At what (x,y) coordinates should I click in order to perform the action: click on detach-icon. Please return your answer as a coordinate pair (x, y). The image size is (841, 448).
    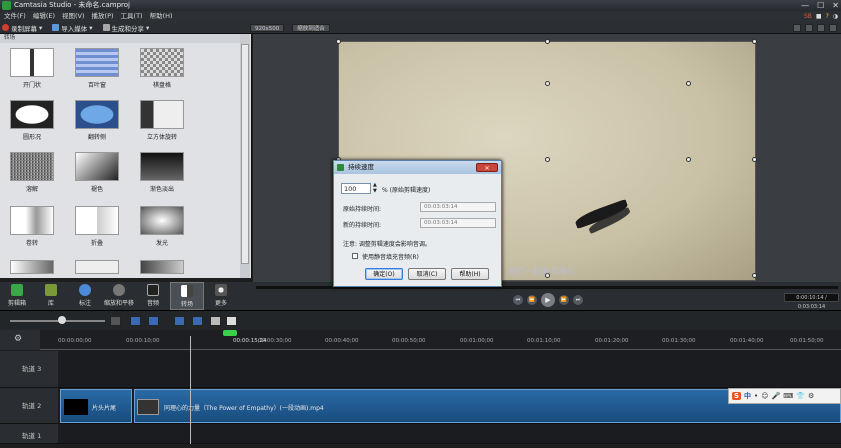
    Looking at the image, I should click on (821, 28).